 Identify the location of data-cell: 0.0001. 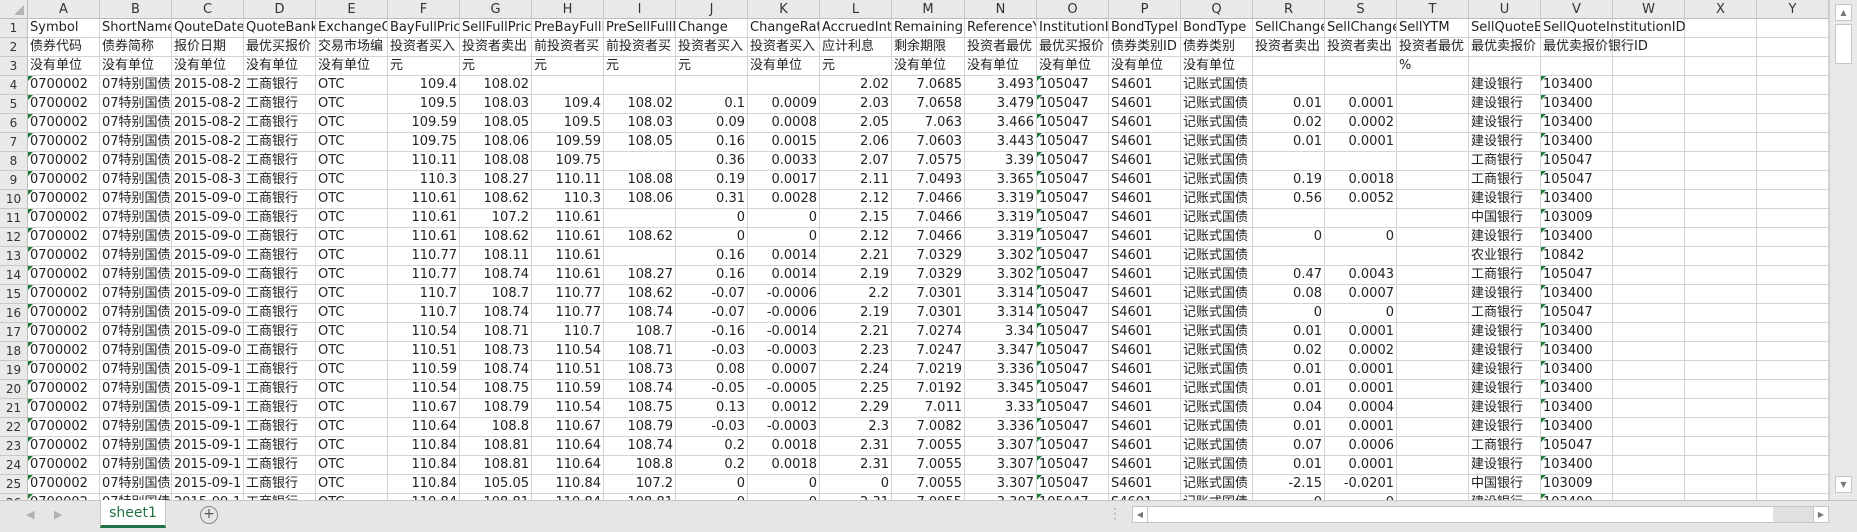
(1361, 332).